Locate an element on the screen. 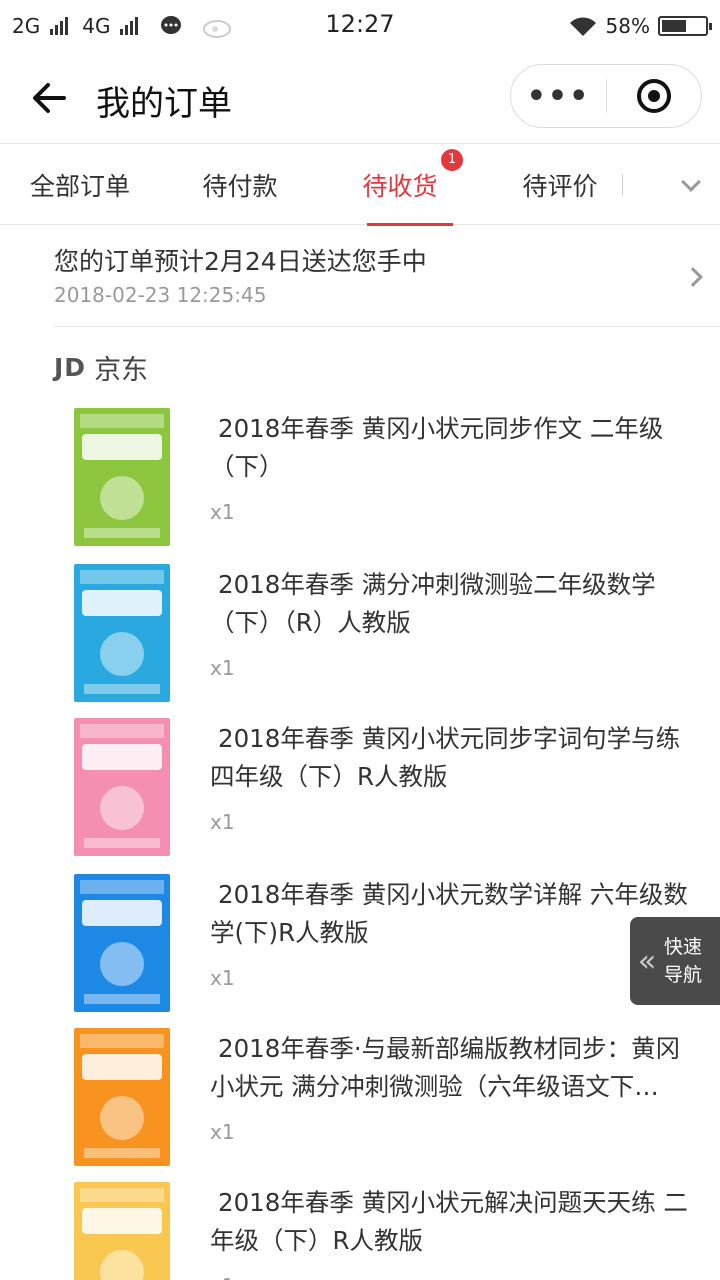 Image resolution: width=720 pixels, height=1280 pixels. tab-pending-review: 待评价 is located at coordinates (560, 185).